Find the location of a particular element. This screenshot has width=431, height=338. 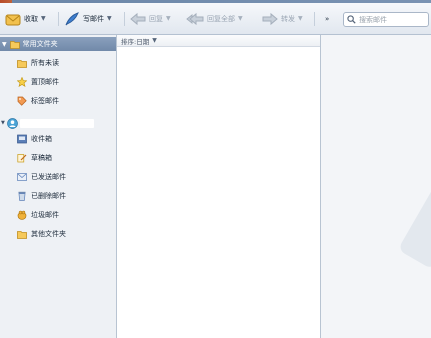

sidebar-item-tagged: 标签邮件 is located at coordinates (38, 101).